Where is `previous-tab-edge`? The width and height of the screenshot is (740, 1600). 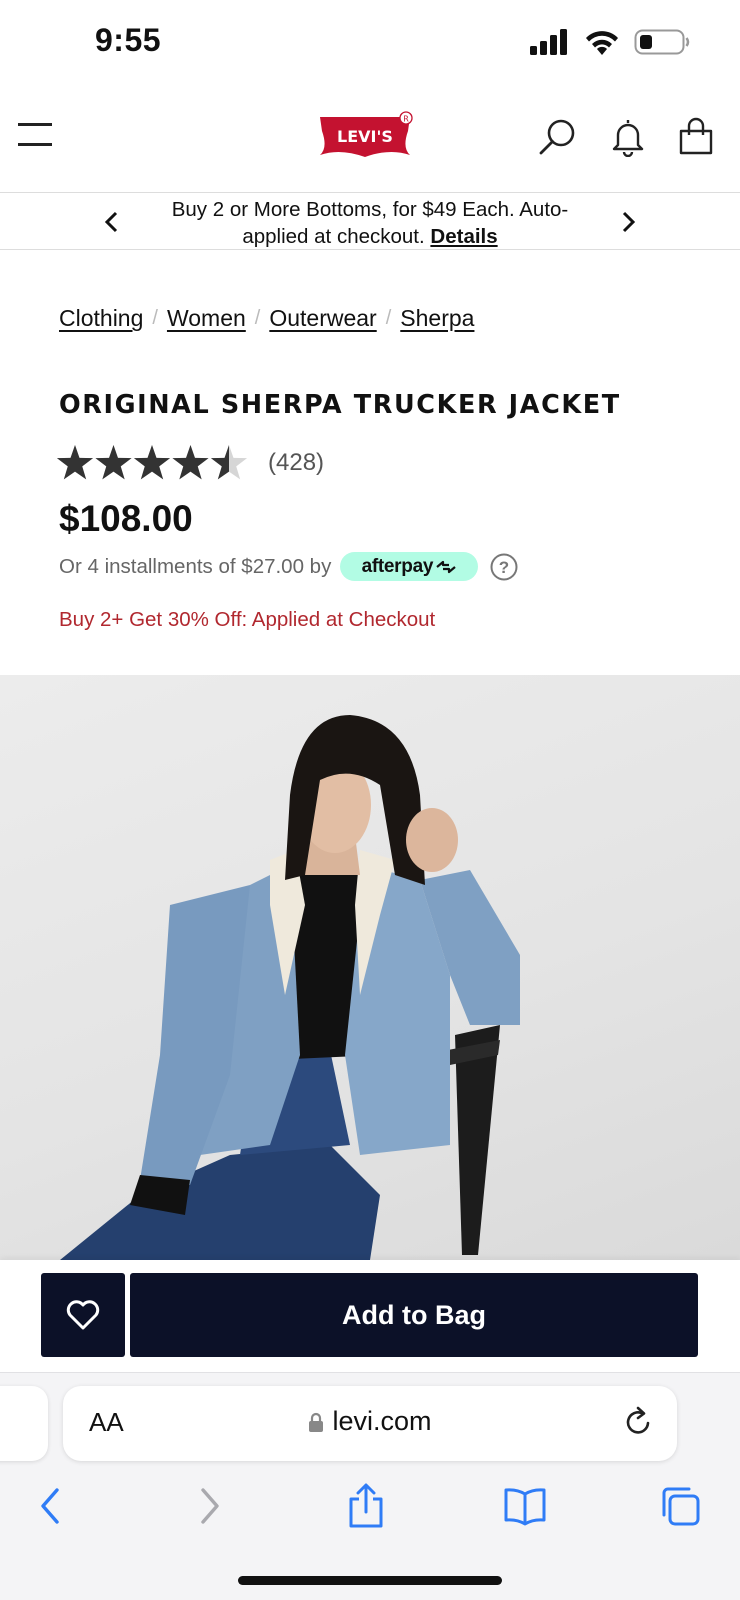
previous-tab-edge is located at coordinates (24, 1423).